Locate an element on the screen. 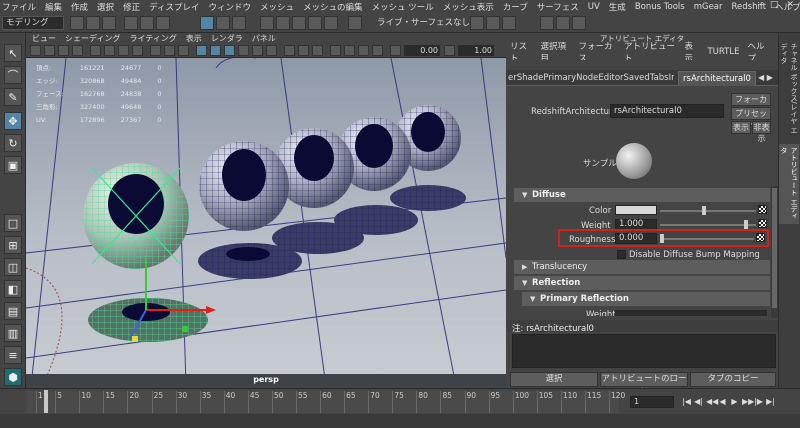 The image size is (800, 428). field-chart-icon is located at coordinates (155, 50).